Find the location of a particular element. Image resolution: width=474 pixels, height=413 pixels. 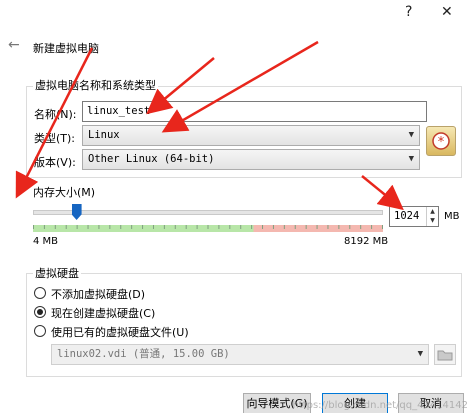

radio-existing-disk is located at coordinates (40, 331).